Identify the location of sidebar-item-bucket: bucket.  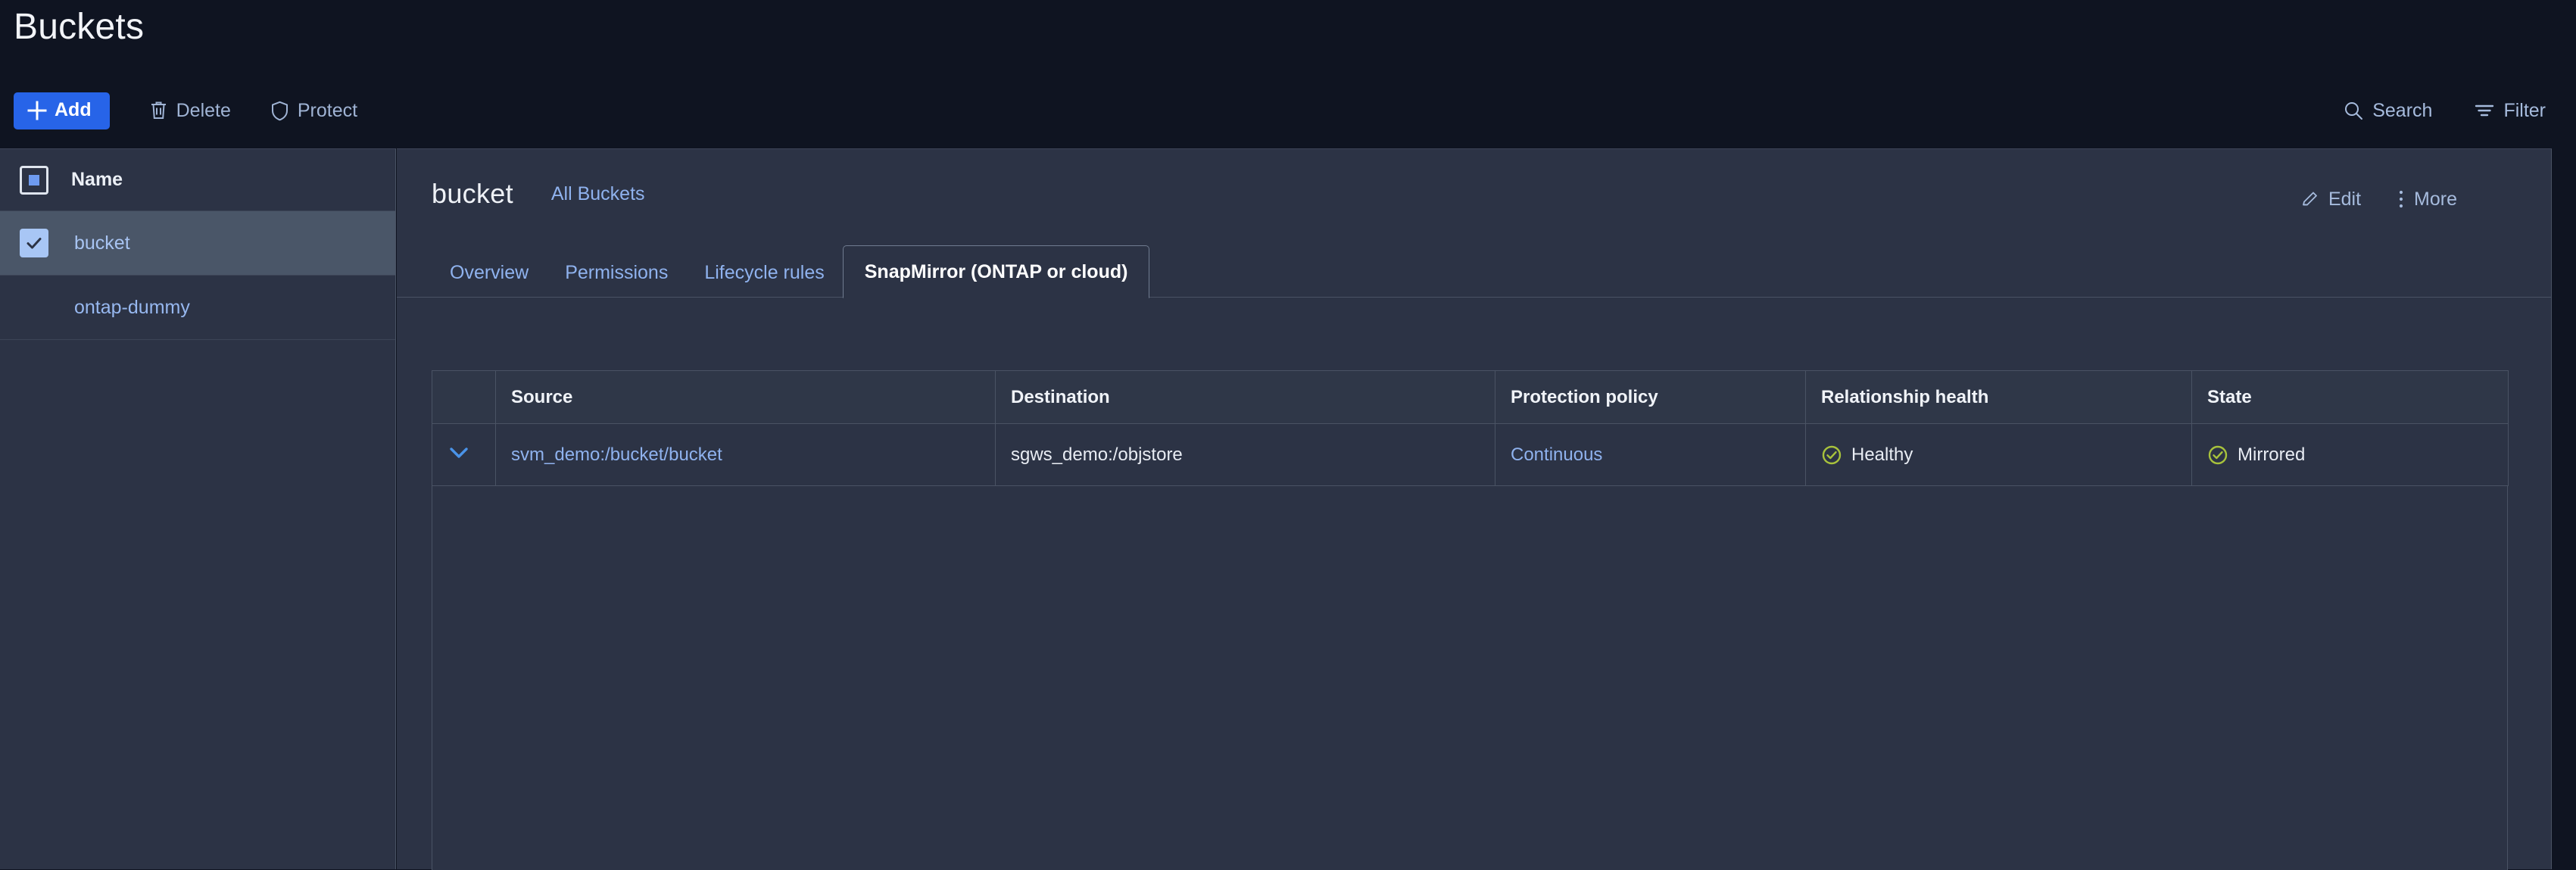
(197, 244).